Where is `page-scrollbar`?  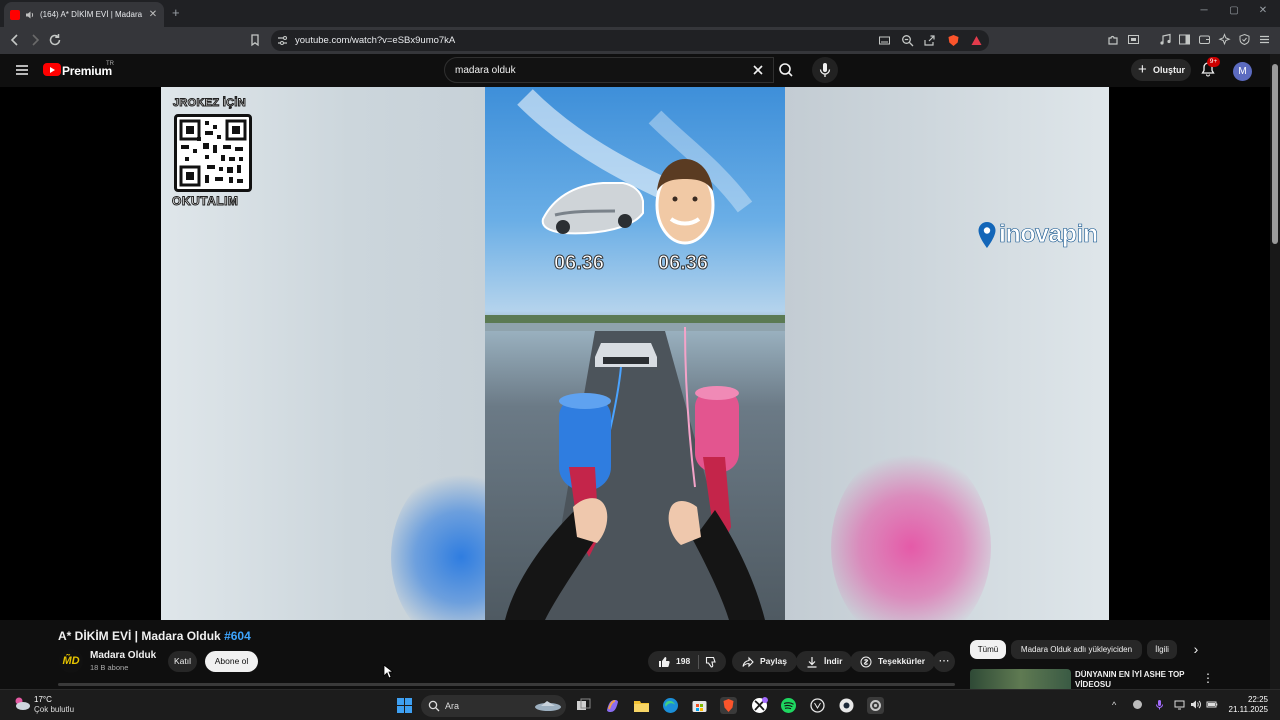
page-scrollbar is located at coordinates (1275, 371).